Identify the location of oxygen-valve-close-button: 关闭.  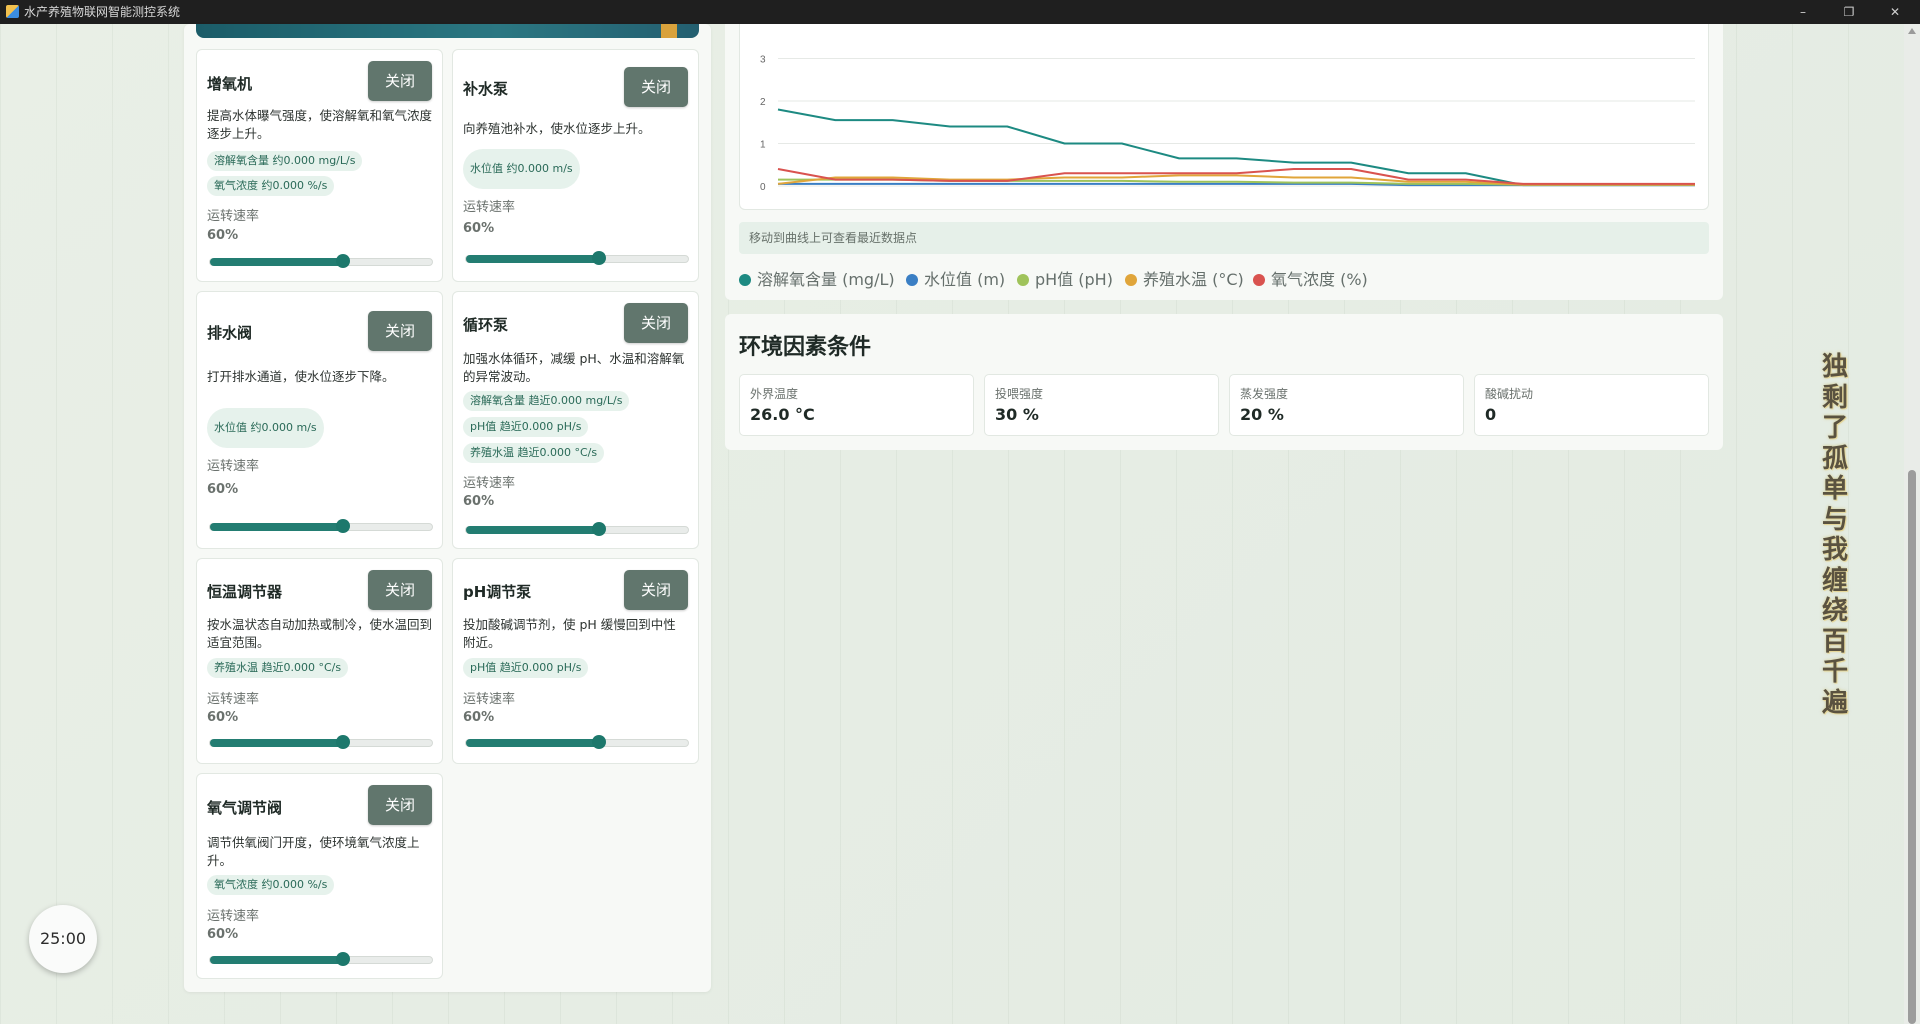
(400, 805).